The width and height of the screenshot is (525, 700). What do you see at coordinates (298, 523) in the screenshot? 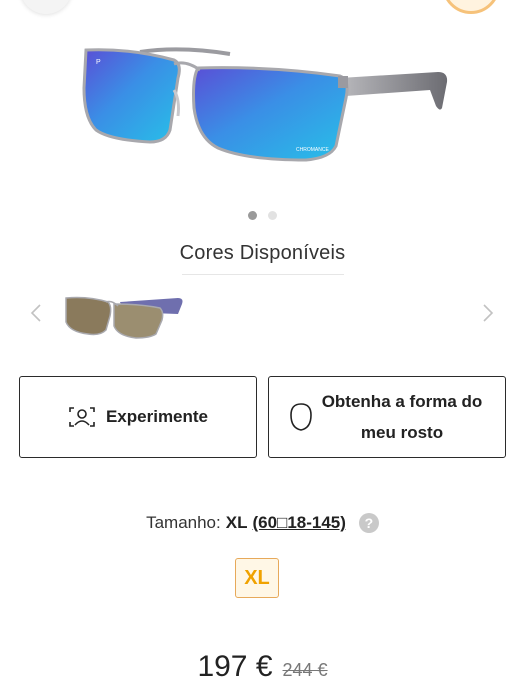
I see `size-dimensions: (60□18-145)` at bounding box center [298, 523].